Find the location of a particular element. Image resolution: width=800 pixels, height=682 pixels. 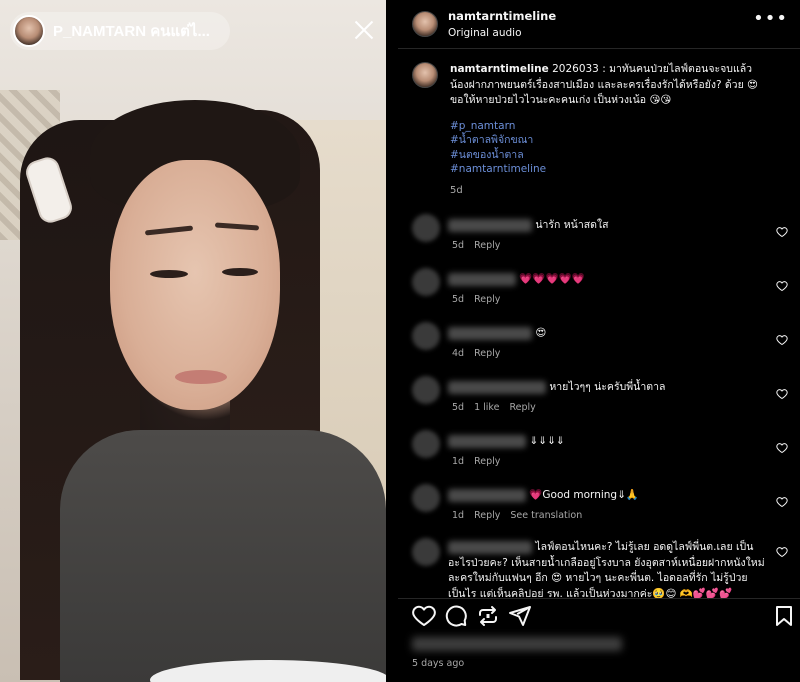

header-divider is located at coordinates (599, 48).